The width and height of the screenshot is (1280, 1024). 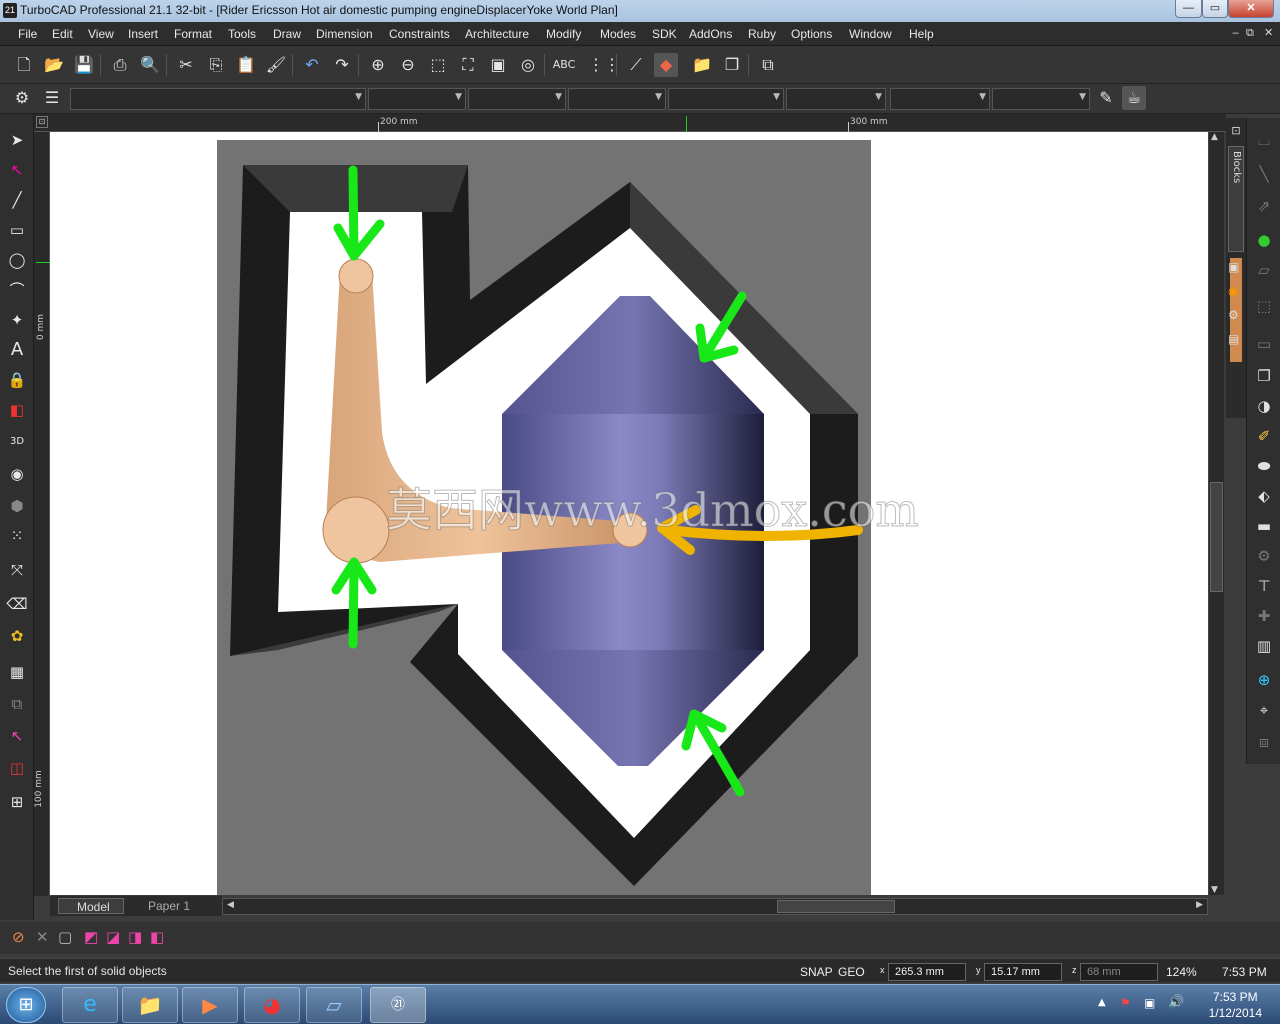 I want to click on select-arrow-icon: ➤, so click(x=17, y=140).